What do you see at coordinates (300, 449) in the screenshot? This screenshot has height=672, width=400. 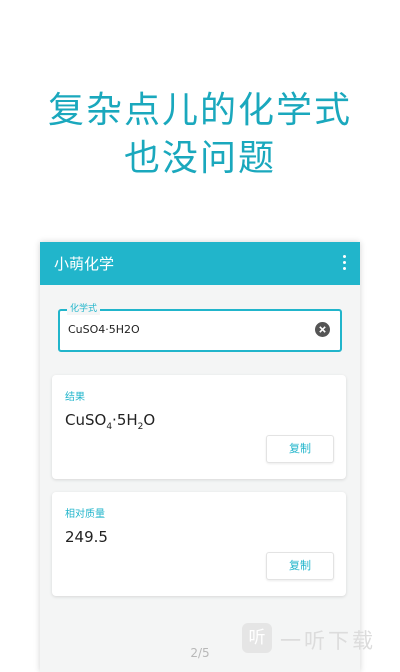 I see `copy-result-button: 复制` at bounding box center [300, 449].